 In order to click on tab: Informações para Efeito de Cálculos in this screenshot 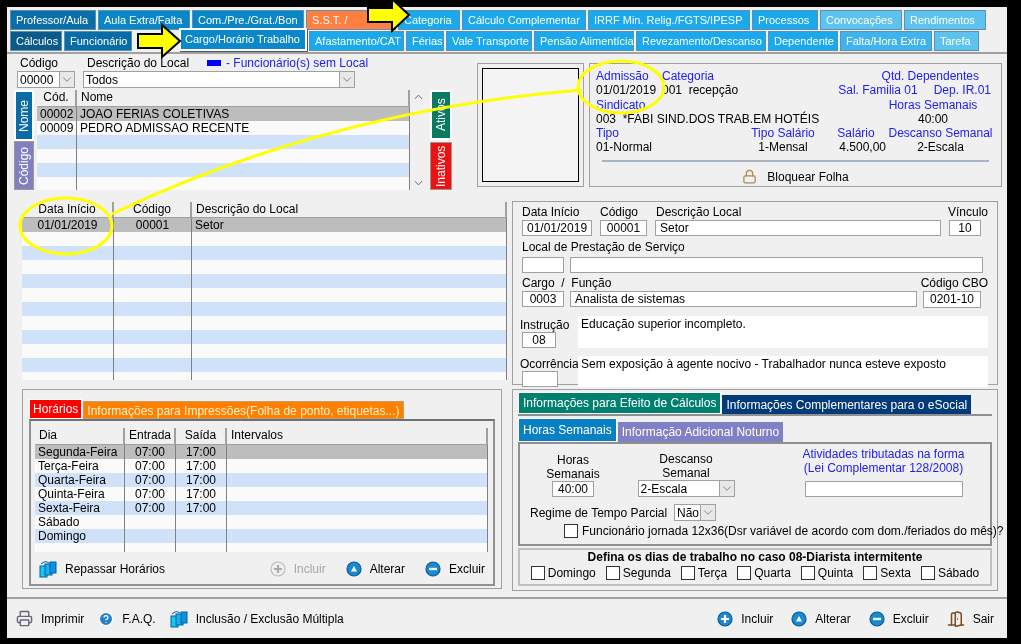, I will do `click(620, 403)`.